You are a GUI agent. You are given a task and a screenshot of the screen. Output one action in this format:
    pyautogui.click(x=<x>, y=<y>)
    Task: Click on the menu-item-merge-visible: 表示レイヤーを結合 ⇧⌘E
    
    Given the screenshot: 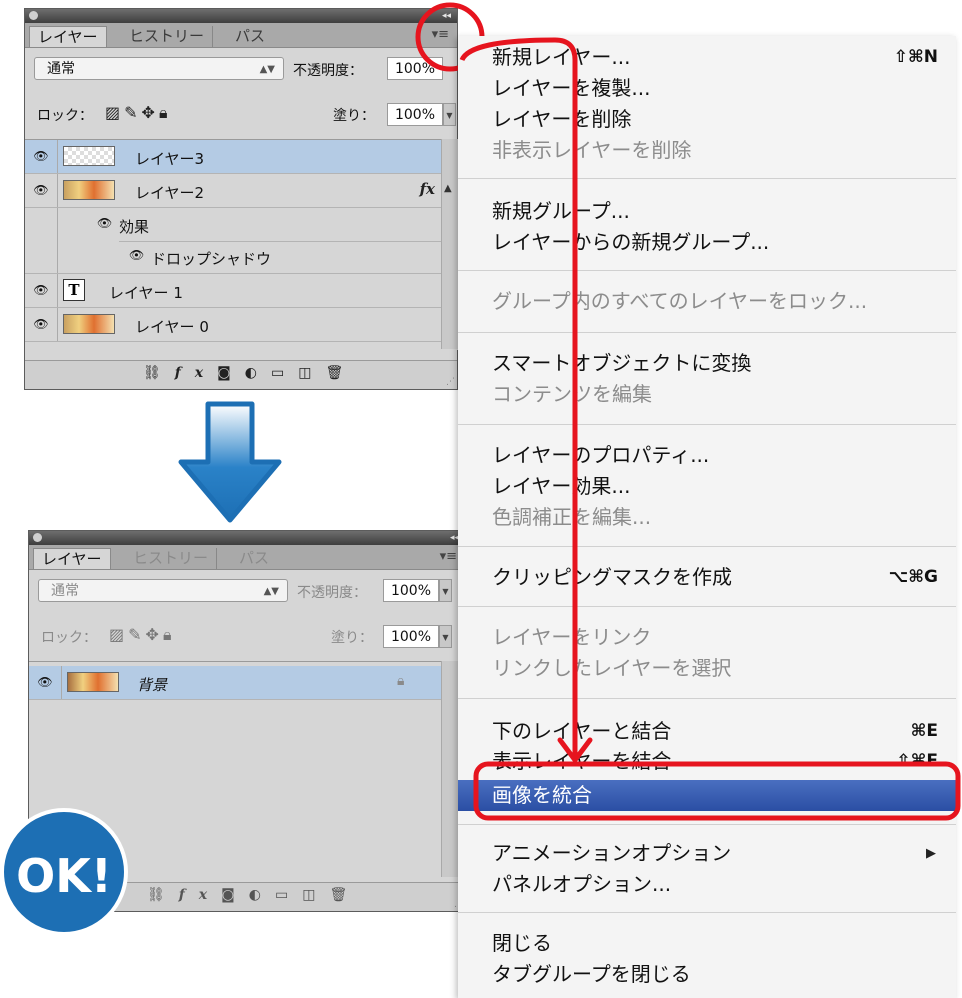 What is the action you would take?
    pyautogui.click(x=707, y=761)
    